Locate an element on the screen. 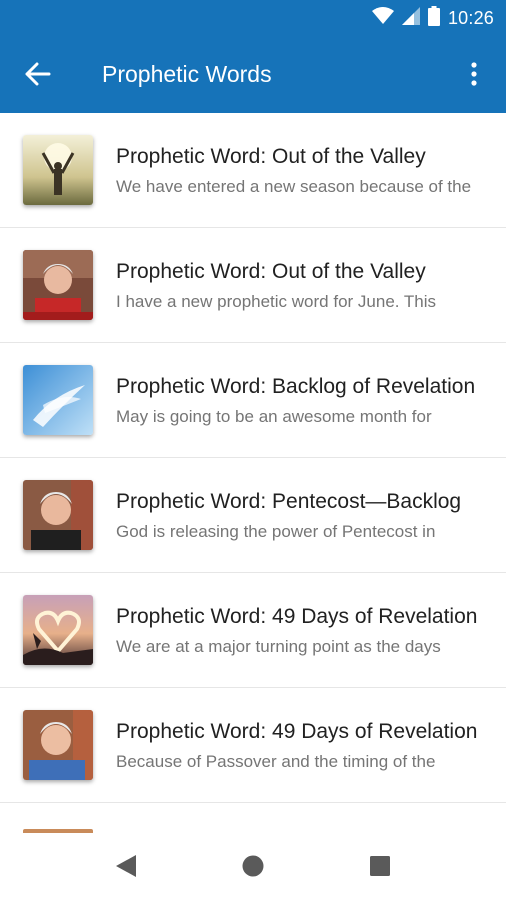 This screenshot has width=506, height=900. status-bar: 10:26 is located at coordinates (253, 18).